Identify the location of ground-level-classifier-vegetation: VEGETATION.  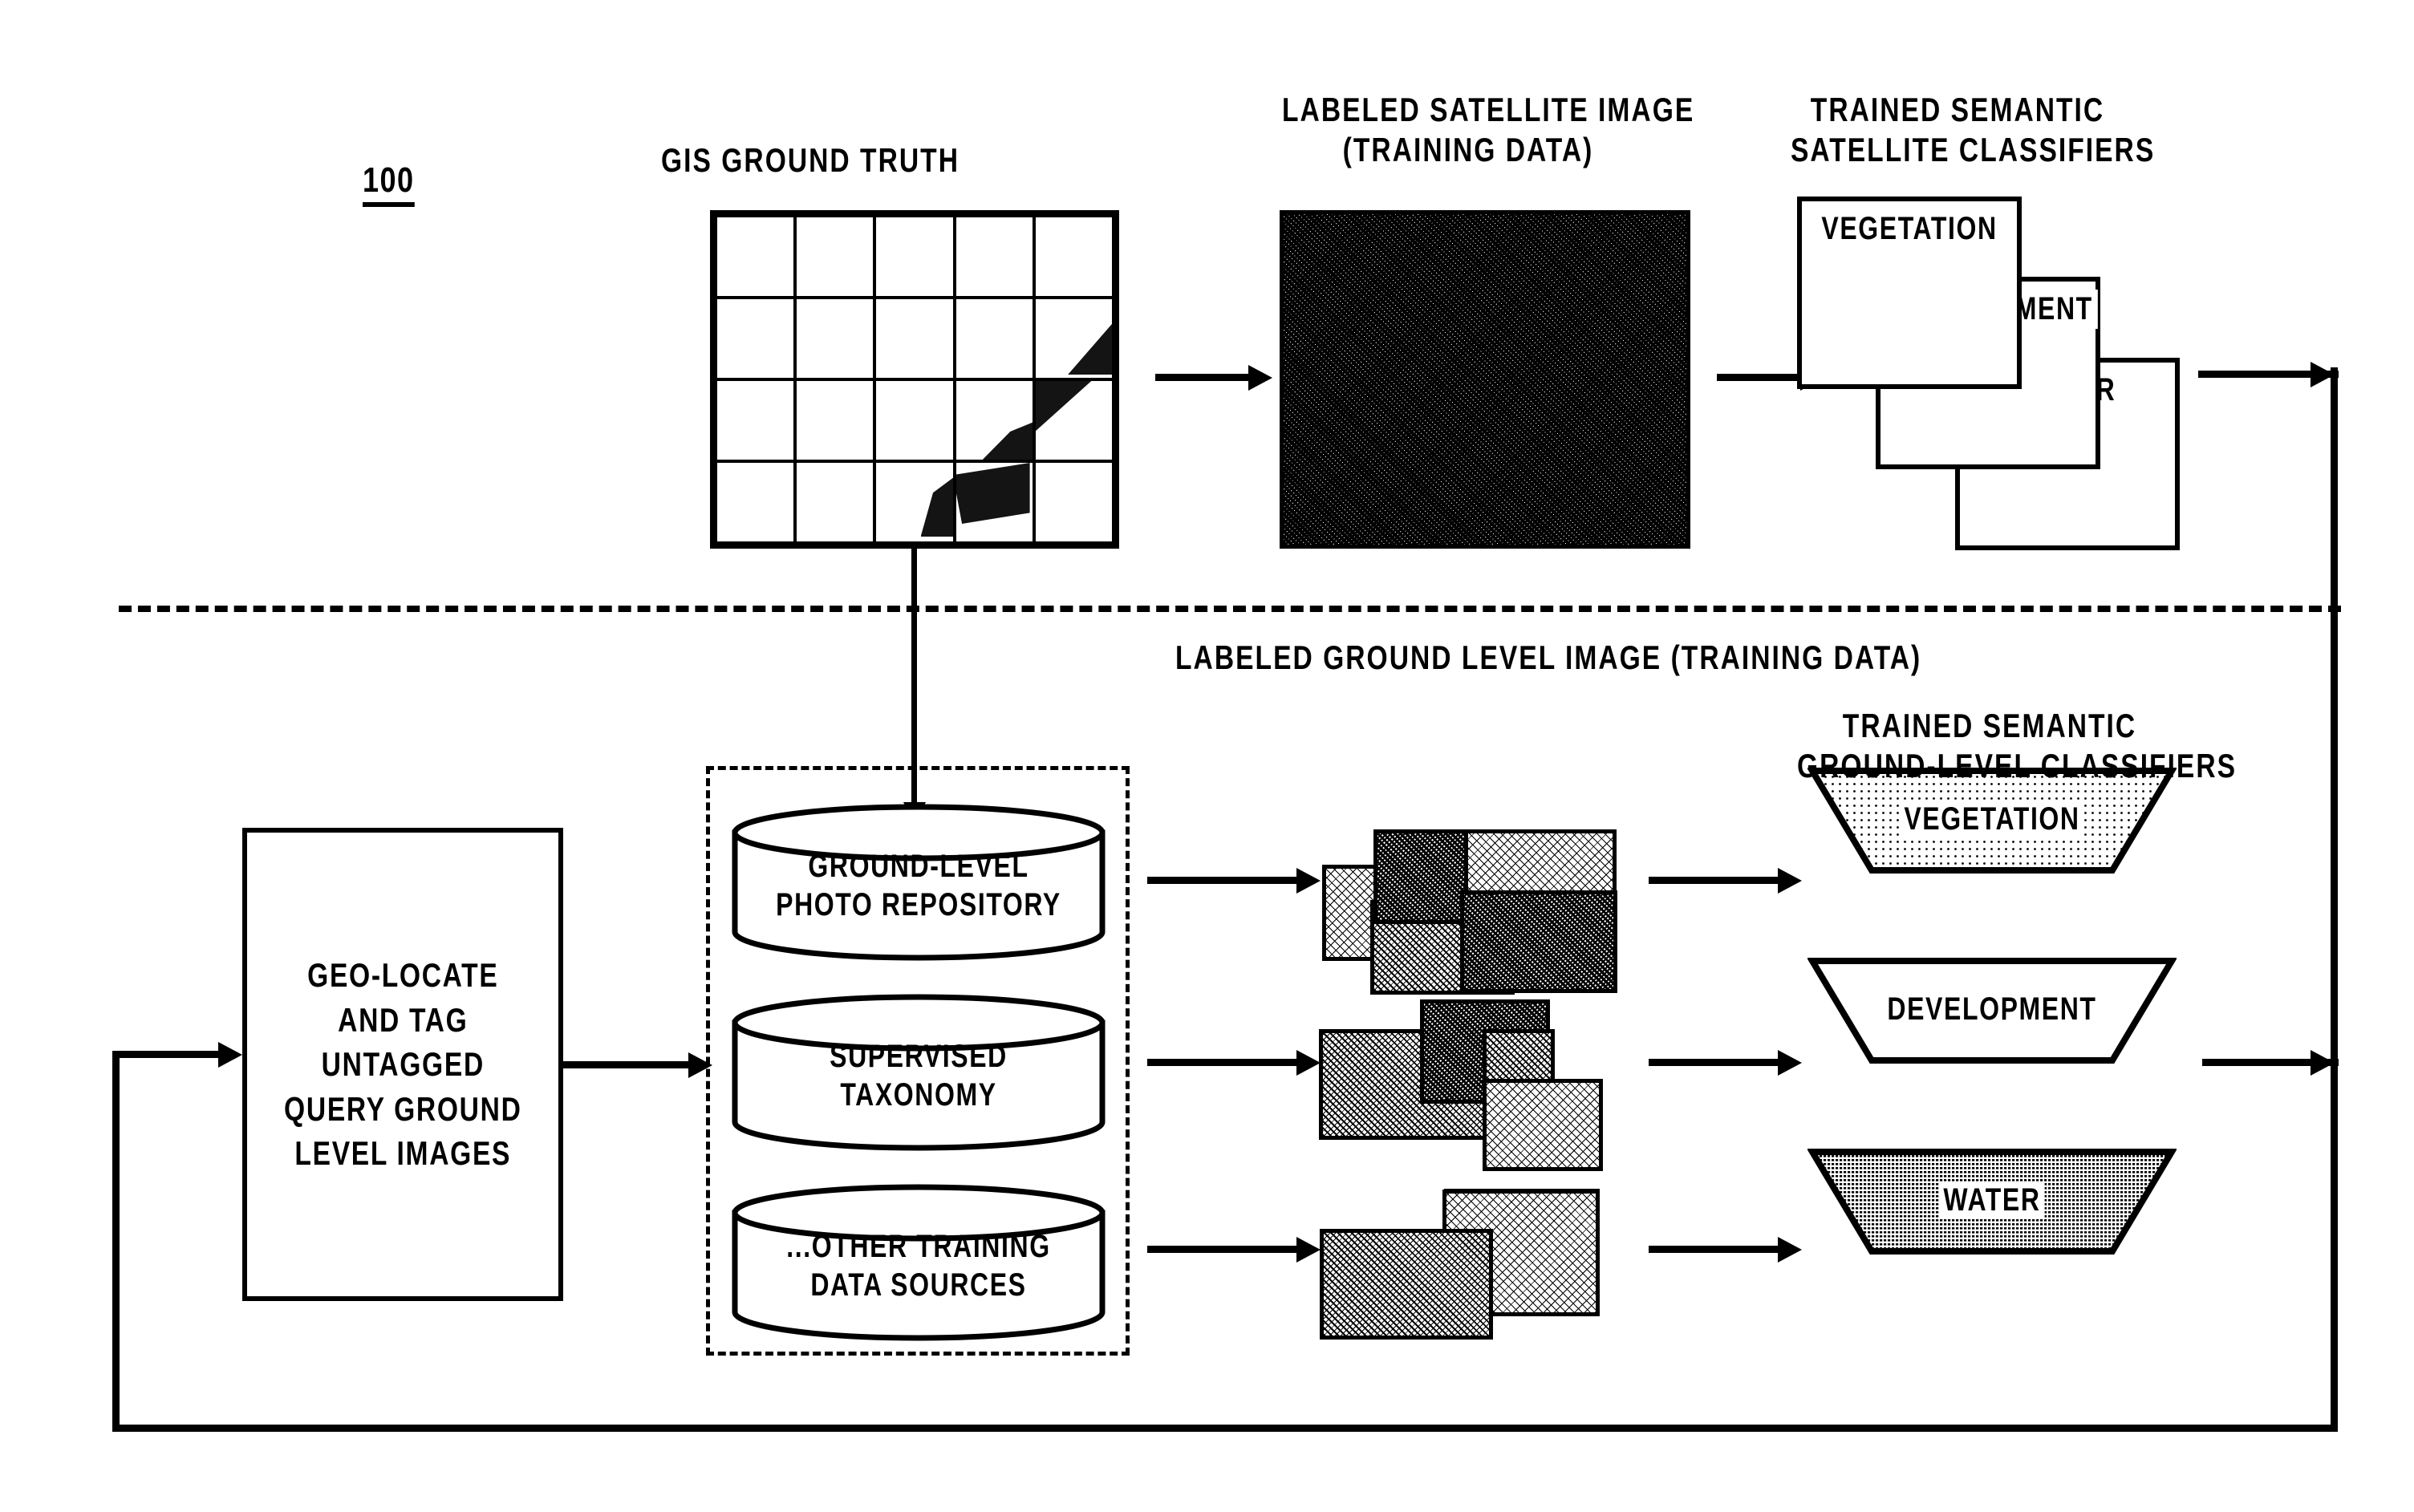
(1992, 820).